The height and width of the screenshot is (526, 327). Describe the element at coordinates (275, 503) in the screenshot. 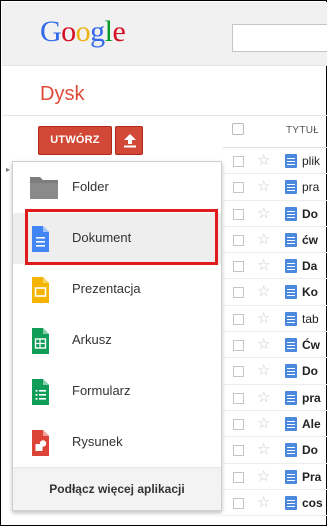

I see `table-row: ☆ cos` at that location.